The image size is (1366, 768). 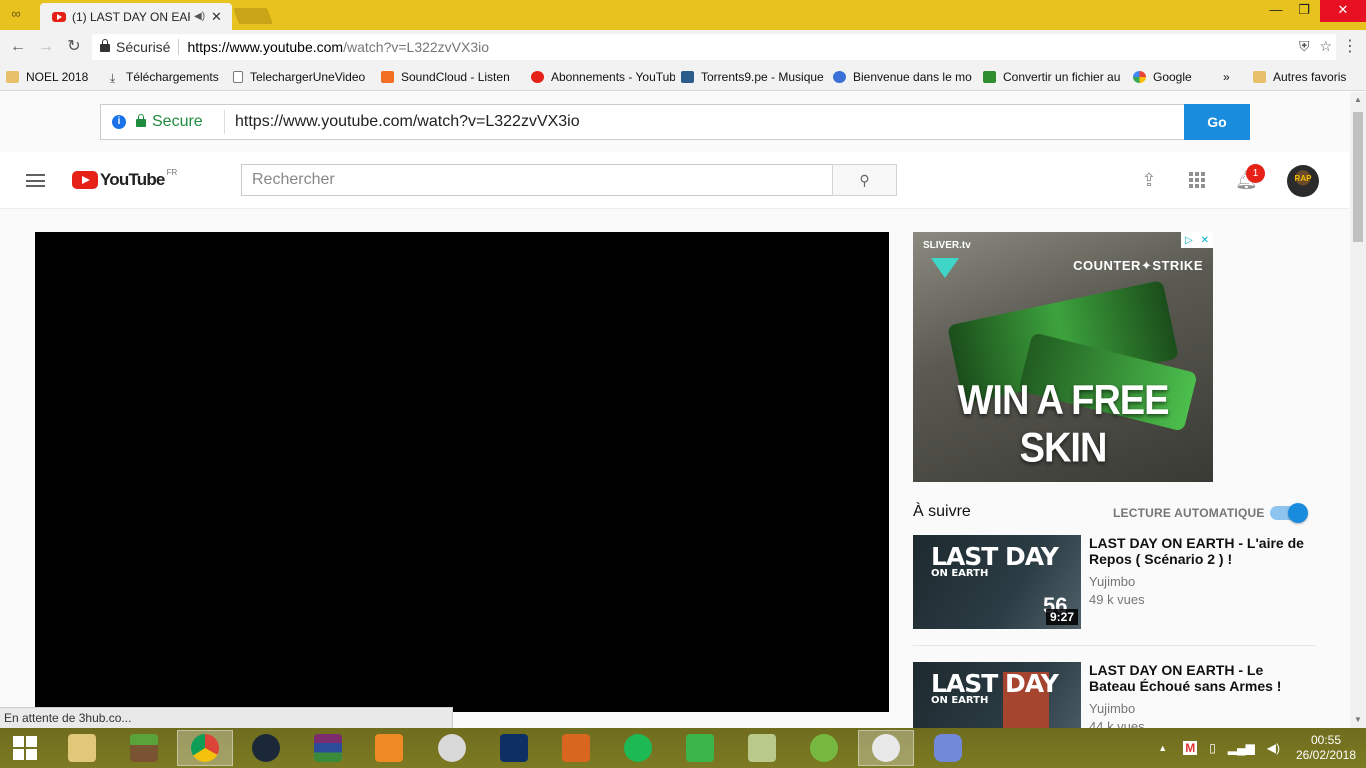 I want to click on bookmark-autres-favoris: Autres favoris, so click(x=1302, y=77).